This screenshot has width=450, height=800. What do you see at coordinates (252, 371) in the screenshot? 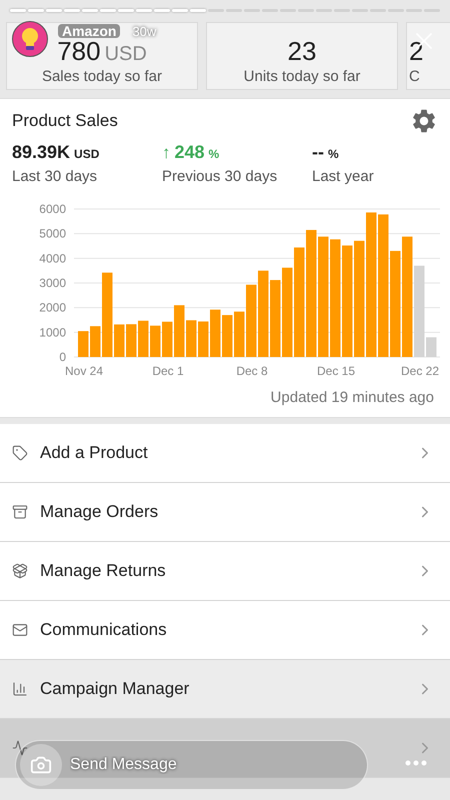
I see `axis-label: Dec 8` at bounding box center [252, 371].